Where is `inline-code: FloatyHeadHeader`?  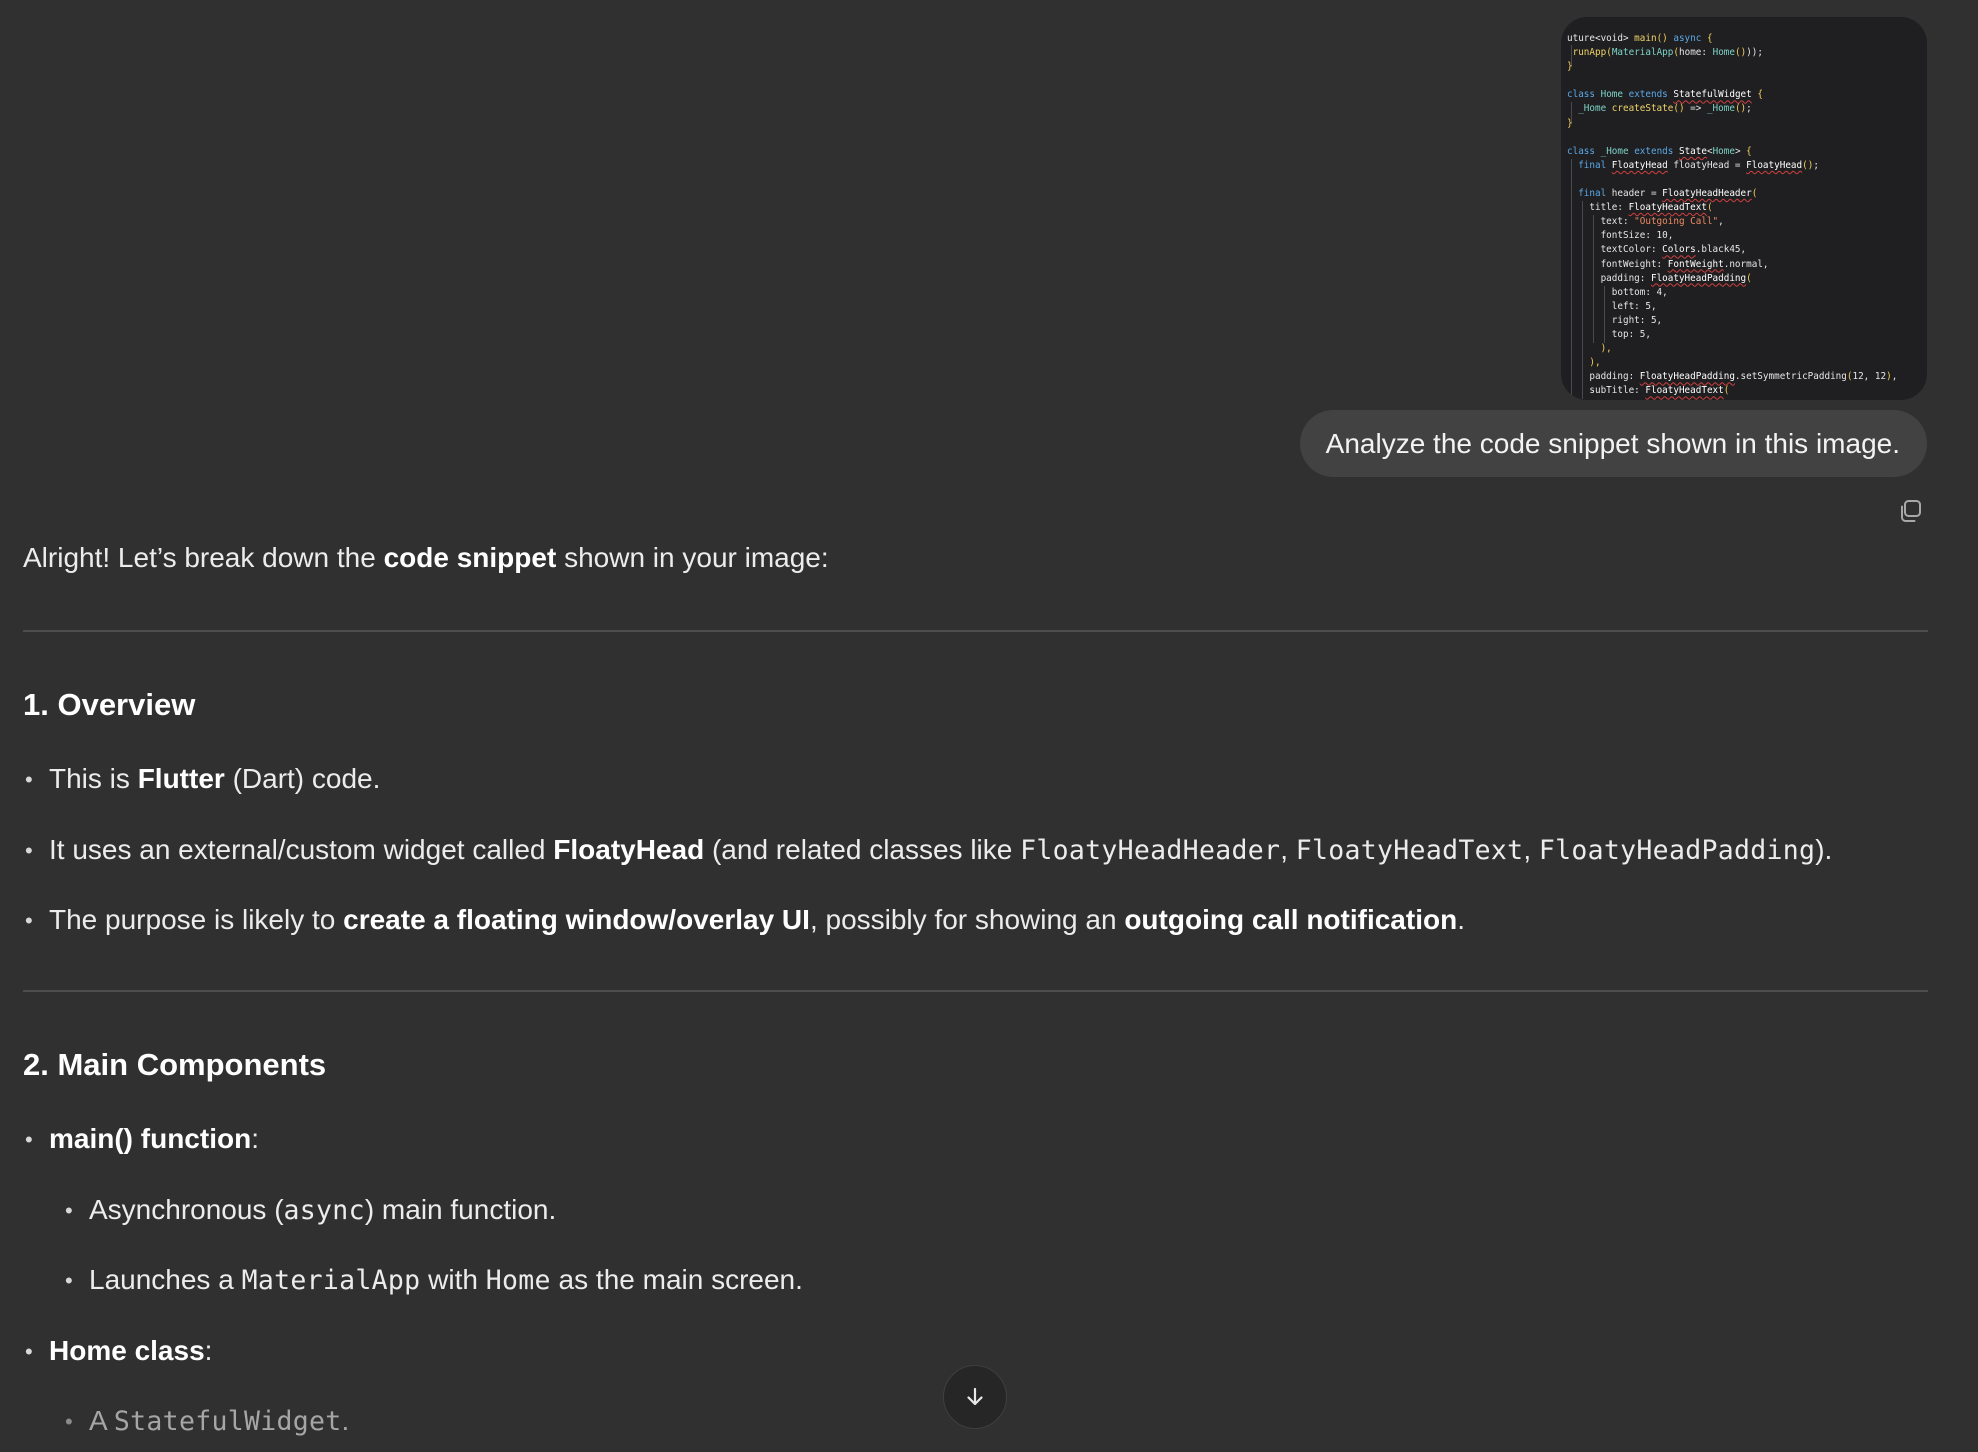 inline-code: FloatyHeadHeader is located at coordinates (1150, 850).